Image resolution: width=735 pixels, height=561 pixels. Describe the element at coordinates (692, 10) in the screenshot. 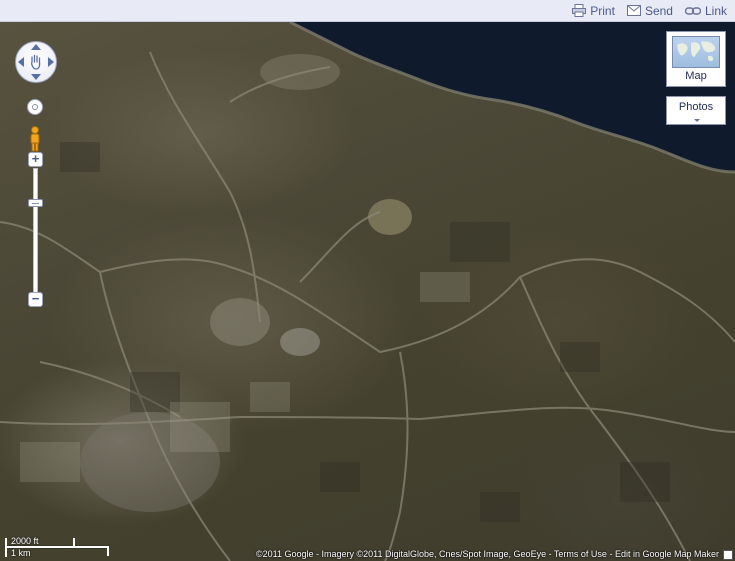

I see `chain-link-icon` at that location.